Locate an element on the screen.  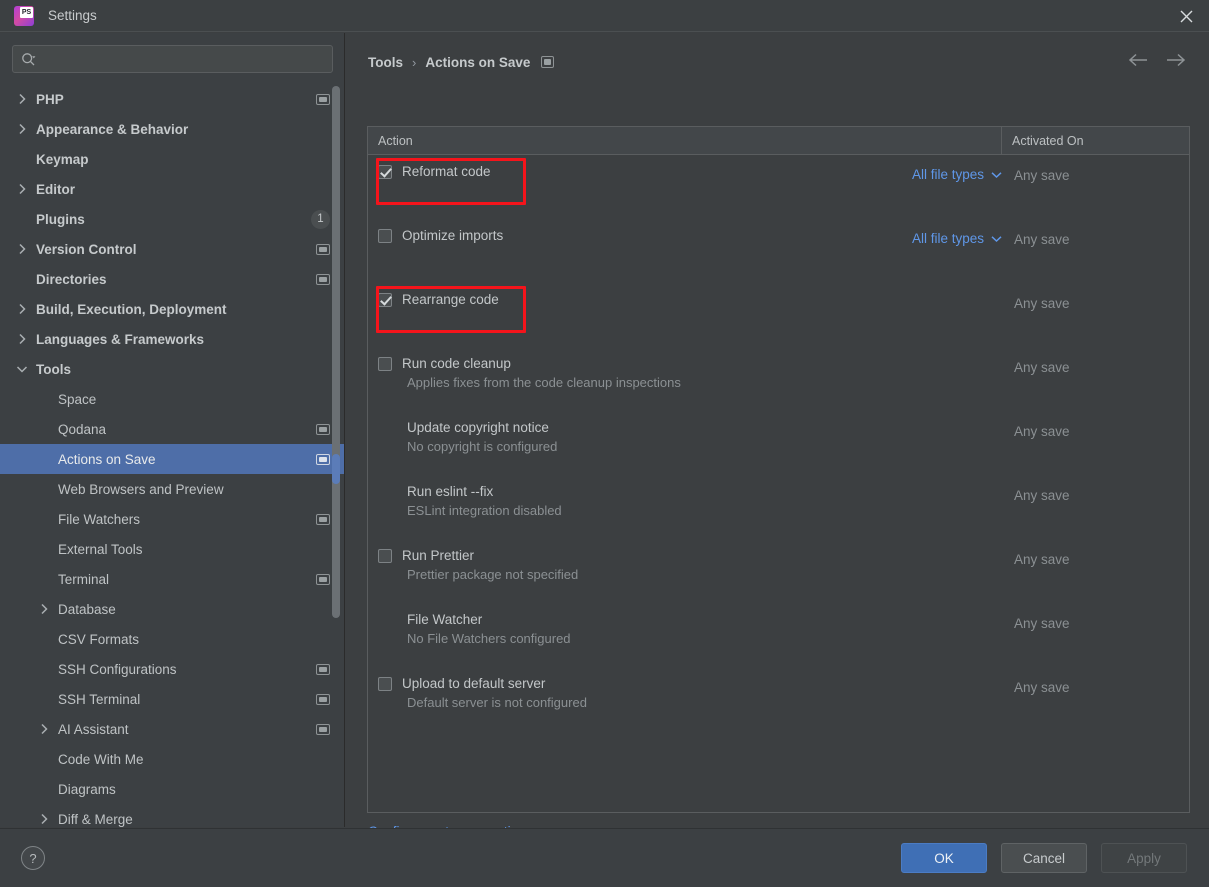
sidebar-item-diagrams: Diagrams is located at coordinates (172, 789).